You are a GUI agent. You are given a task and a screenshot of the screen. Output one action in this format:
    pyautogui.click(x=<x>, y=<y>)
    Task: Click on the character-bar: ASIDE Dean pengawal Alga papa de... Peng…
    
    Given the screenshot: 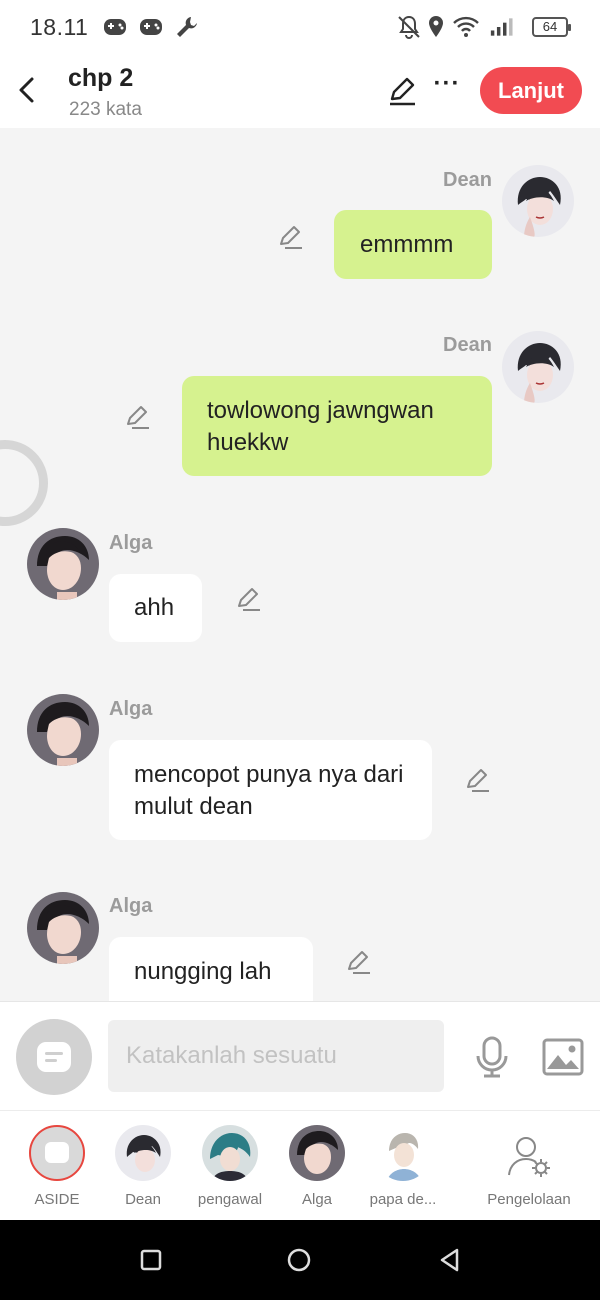 What is the action you would take?
    pyautogui.click(x=300, y=1165)
    